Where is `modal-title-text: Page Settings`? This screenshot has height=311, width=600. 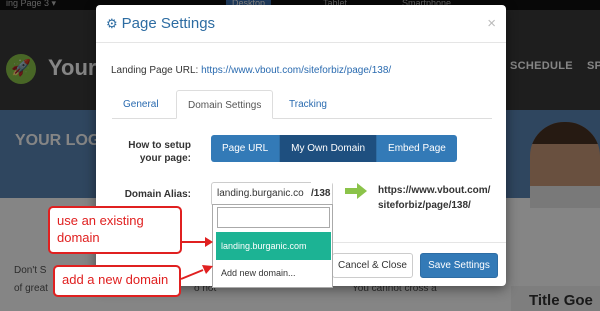
modal-title-text: Page Settings is located at coordinates (168, 23).